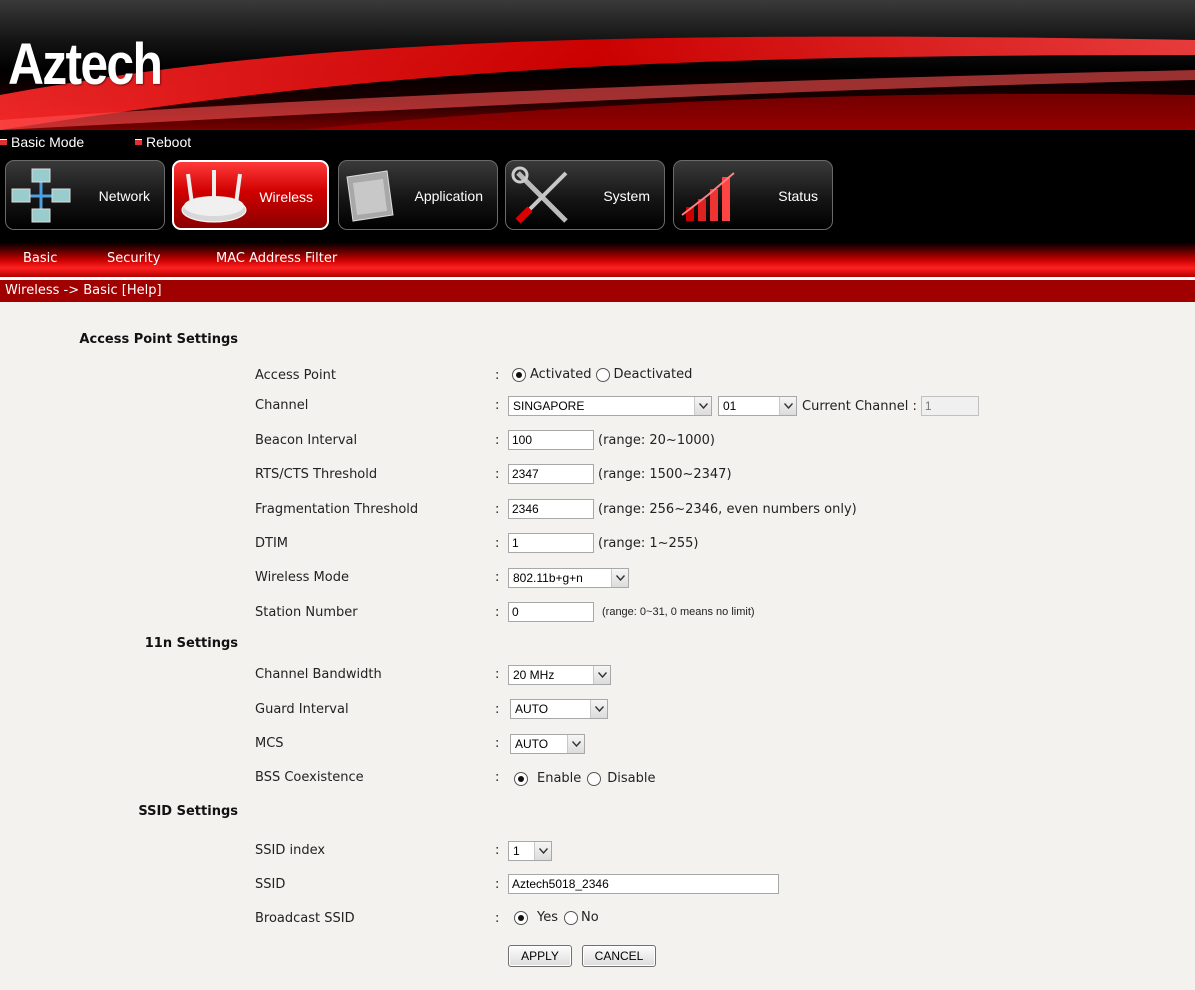 The width and height of the screenshot is (1195, 990). What do you see at coordinates (631, 778) in the screenshot?
I see `disable-label: Disable` at bounding box center [631, 778].